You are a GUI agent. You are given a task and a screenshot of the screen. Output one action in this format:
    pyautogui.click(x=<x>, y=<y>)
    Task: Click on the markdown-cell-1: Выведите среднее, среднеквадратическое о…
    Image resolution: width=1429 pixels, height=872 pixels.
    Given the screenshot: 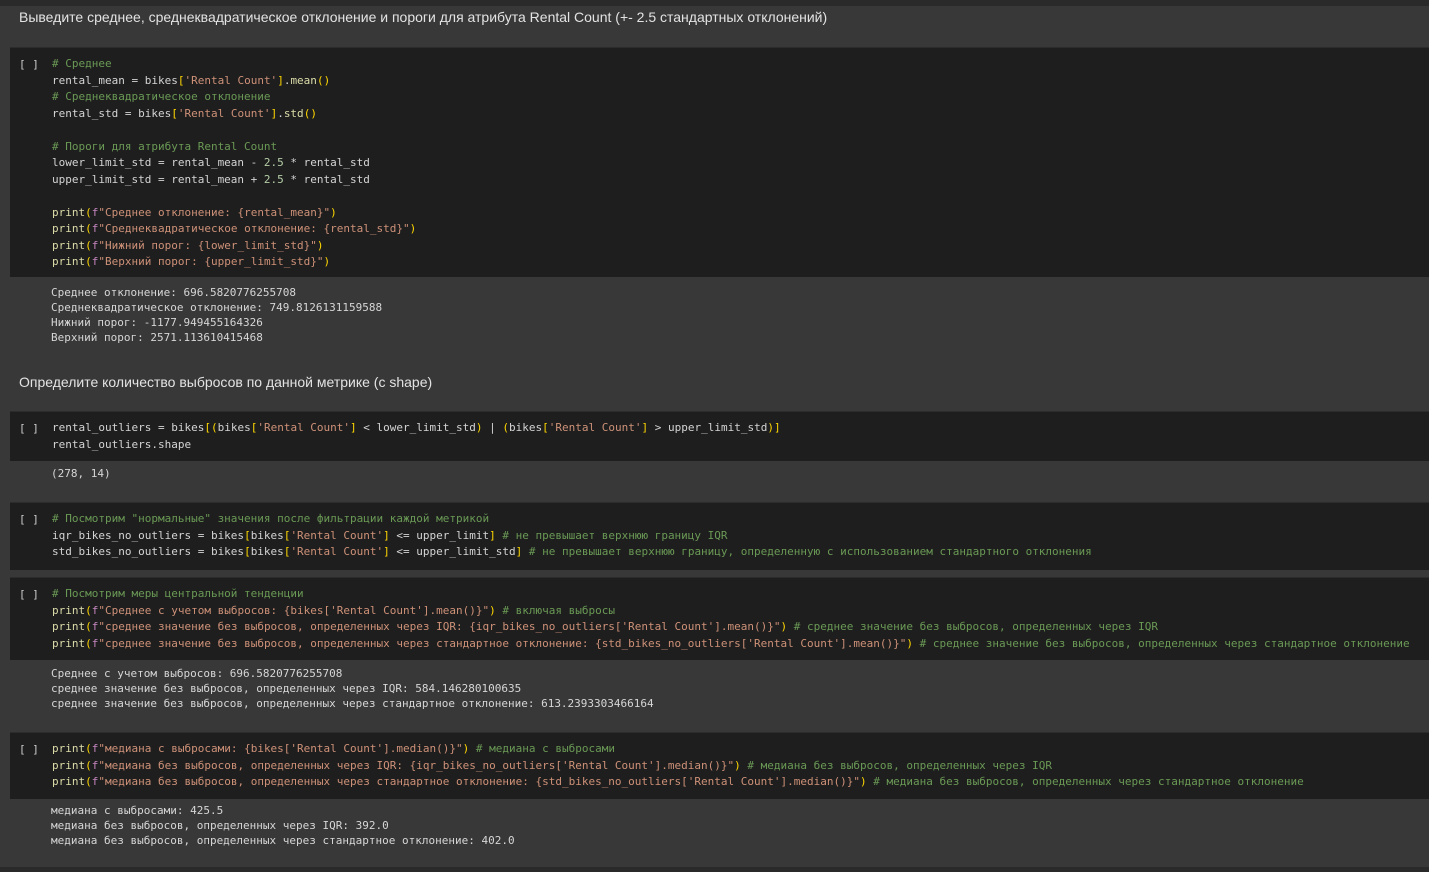 What is the action you would take?
    pyautogui.click(x=719, y=24)
    